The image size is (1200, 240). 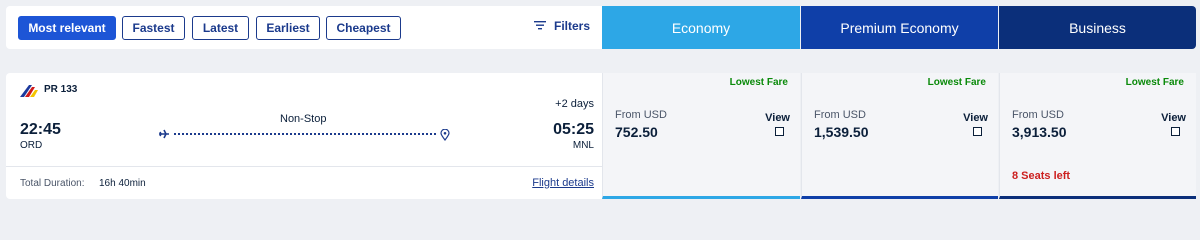 What do you see at coordinates (61, 89) in the screenshot?
I see `flight-number: PR 133` at bounding box center [61, 89].